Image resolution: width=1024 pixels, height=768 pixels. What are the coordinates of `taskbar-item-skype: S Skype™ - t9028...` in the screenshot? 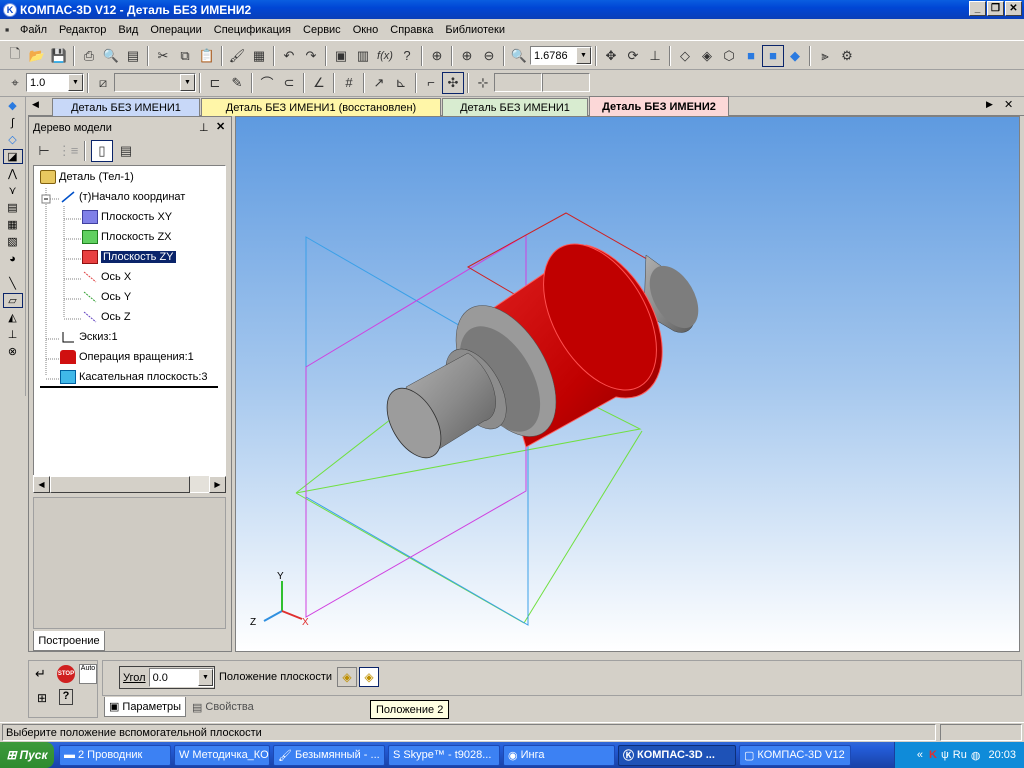 It's located at (444, 755).